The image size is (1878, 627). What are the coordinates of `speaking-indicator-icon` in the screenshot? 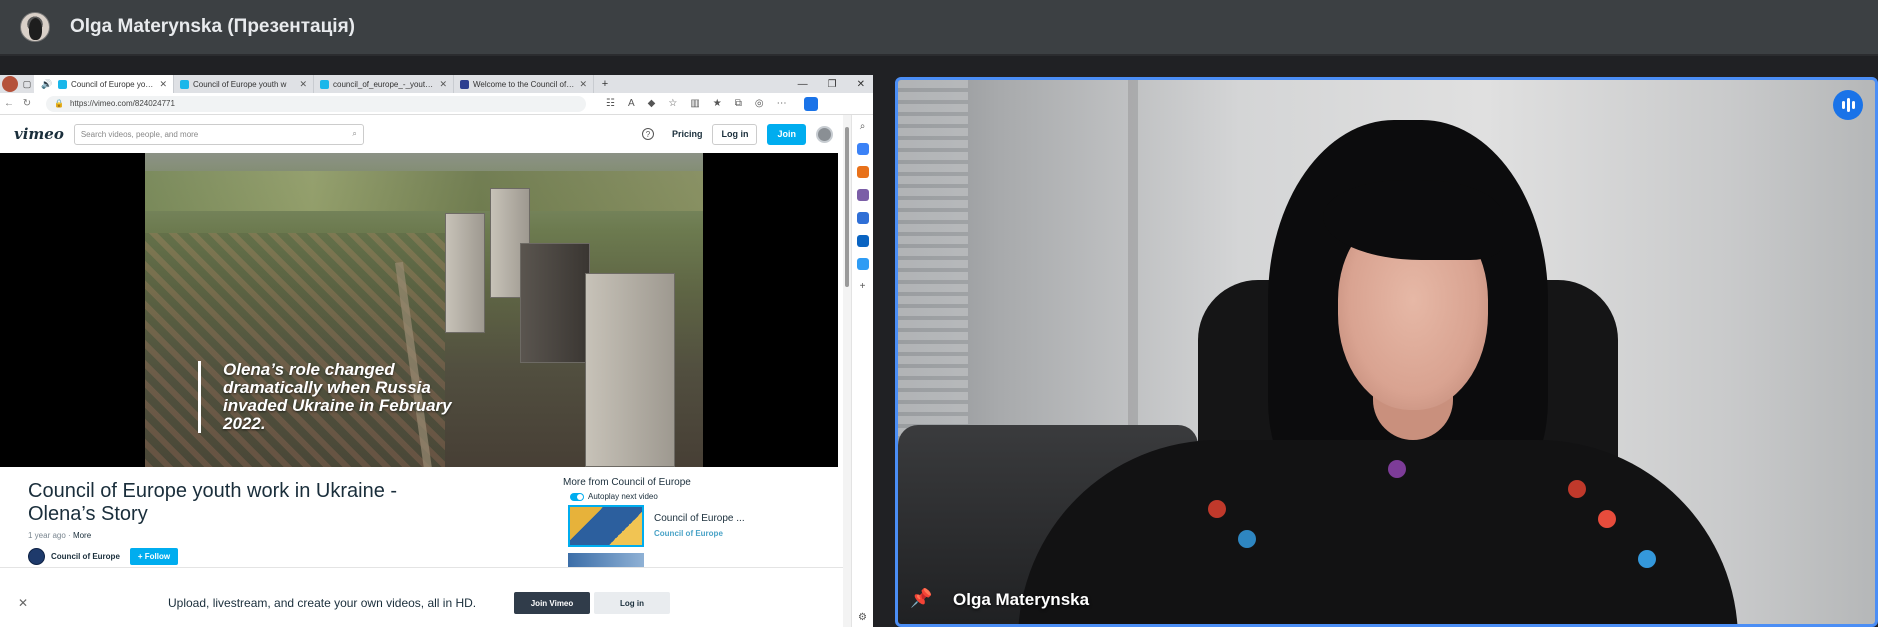 It's located at (1848, 105).